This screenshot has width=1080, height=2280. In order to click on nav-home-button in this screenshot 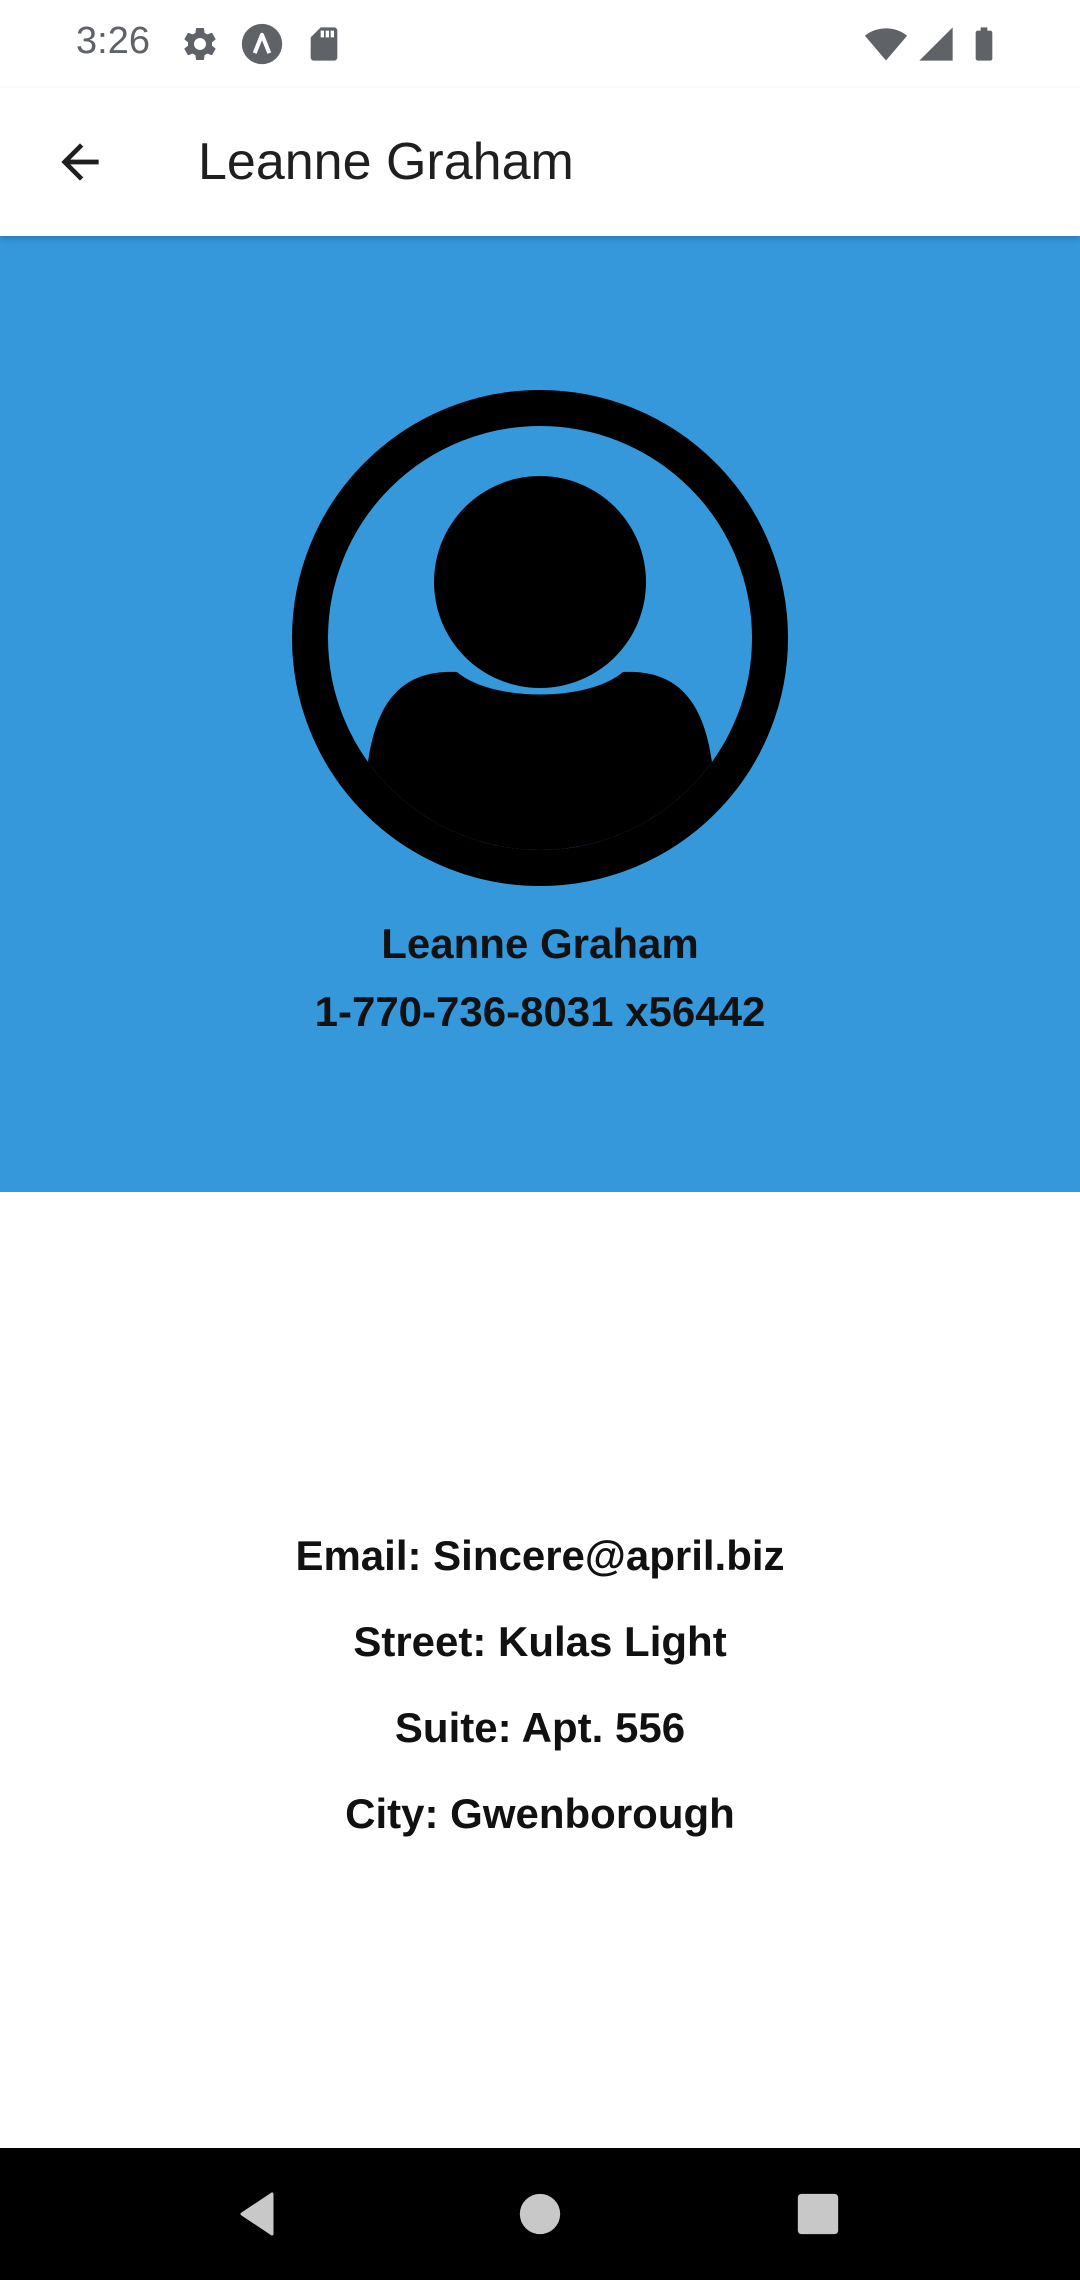, I will do `click(540, 2214)`.